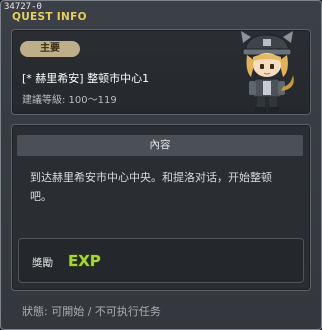  Describe the element at coordinates (86, 78) in the screenshot. I see `quest-name: [* 赫里希安] 整顿市中心1` at that location.